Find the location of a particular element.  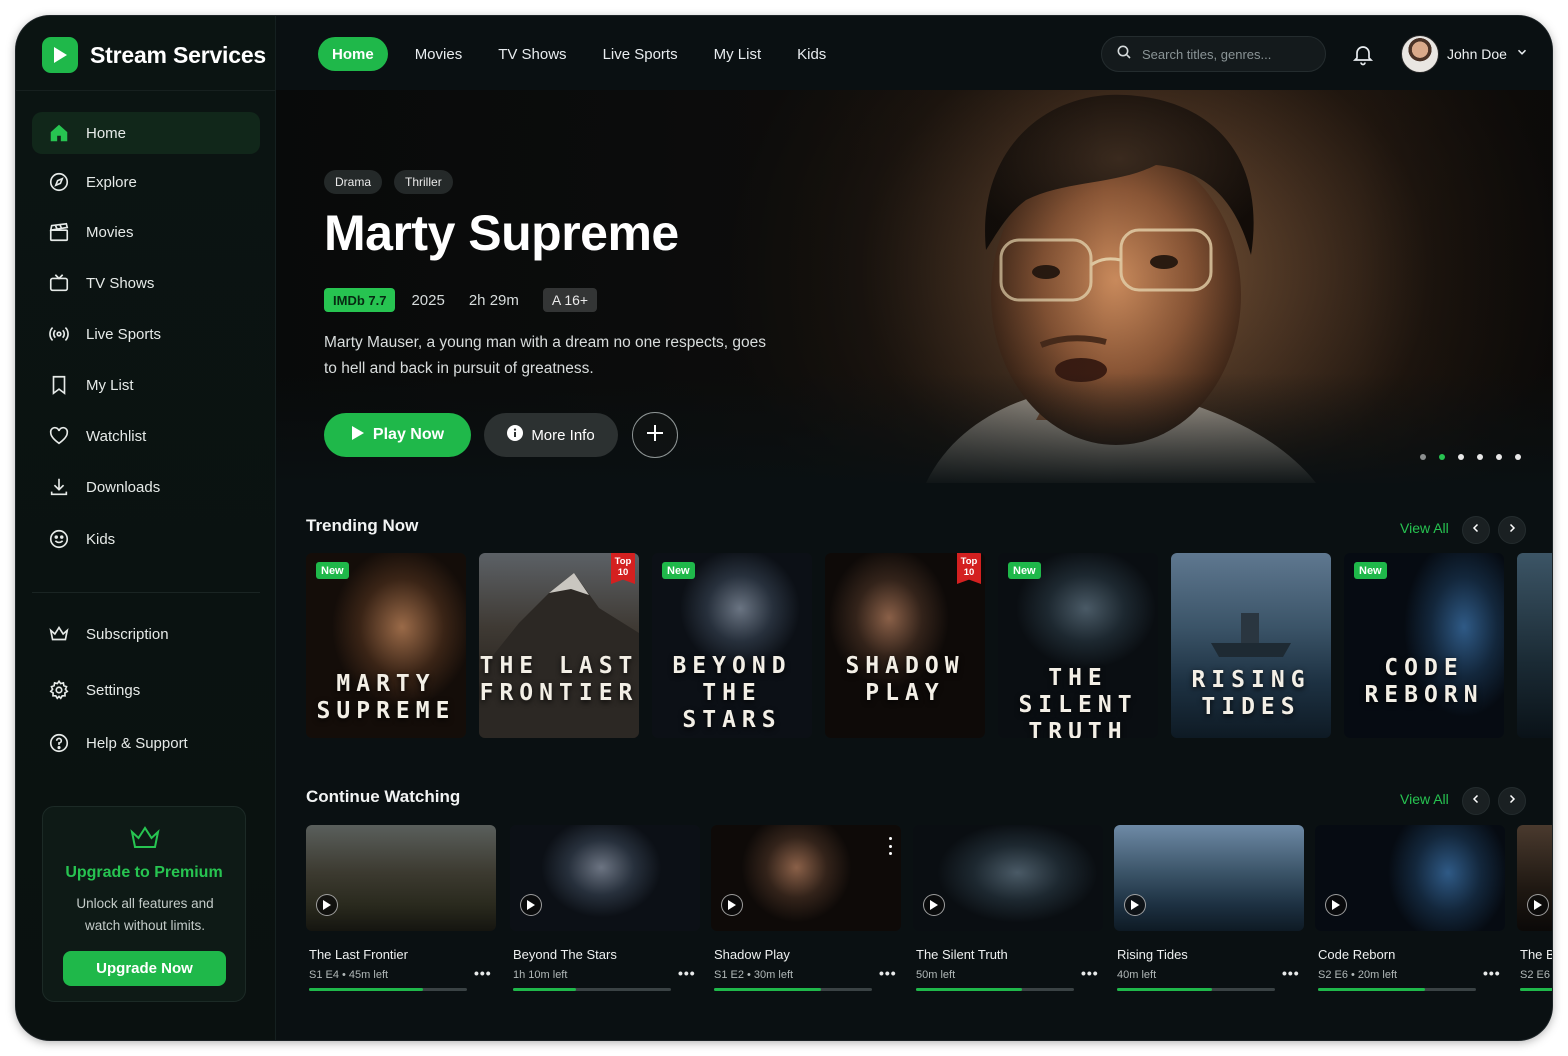

bell-icon is located at coordinates (1363, 54).